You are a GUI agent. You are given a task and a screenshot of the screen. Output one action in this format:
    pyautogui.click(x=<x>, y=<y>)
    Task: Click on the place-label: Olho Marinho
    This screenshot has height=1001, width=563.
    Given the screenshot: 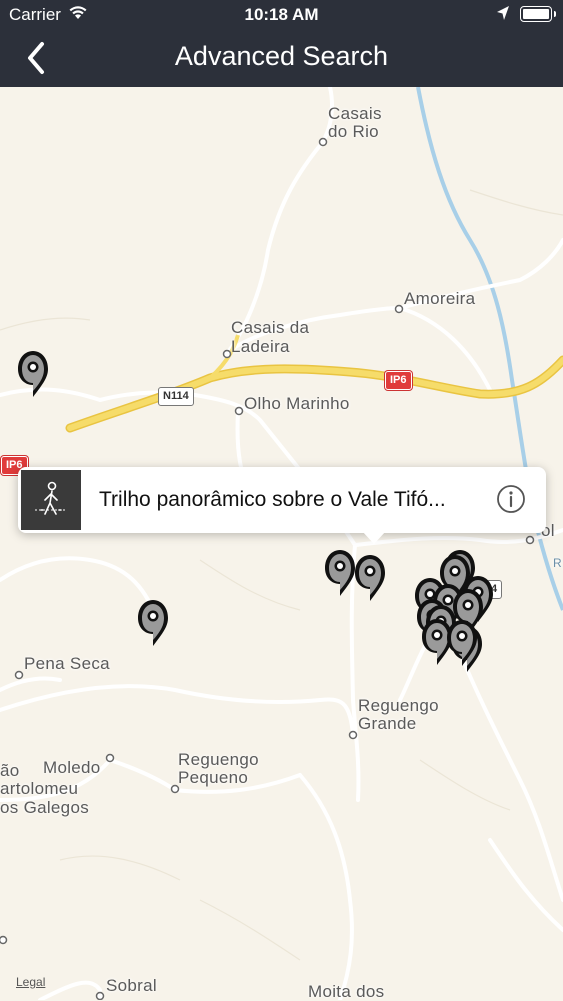 What is the action you would take?
    pyautogui.click(x=297, y=403)
    